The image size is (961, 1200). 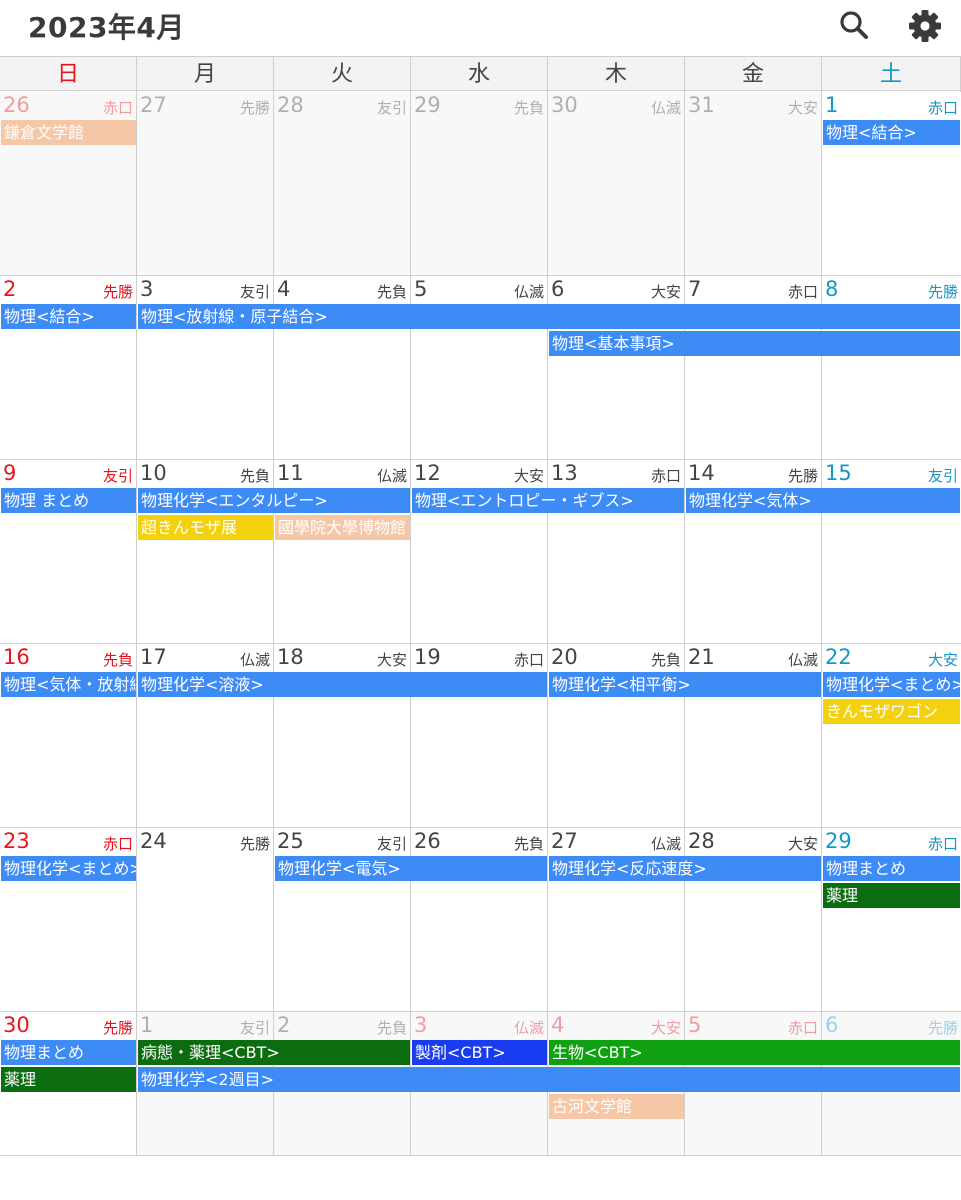 What do you see at coordinates (479, 183) in the screenshot?
I see `day-cell: 29 先負` at bounding box center [479, 183].